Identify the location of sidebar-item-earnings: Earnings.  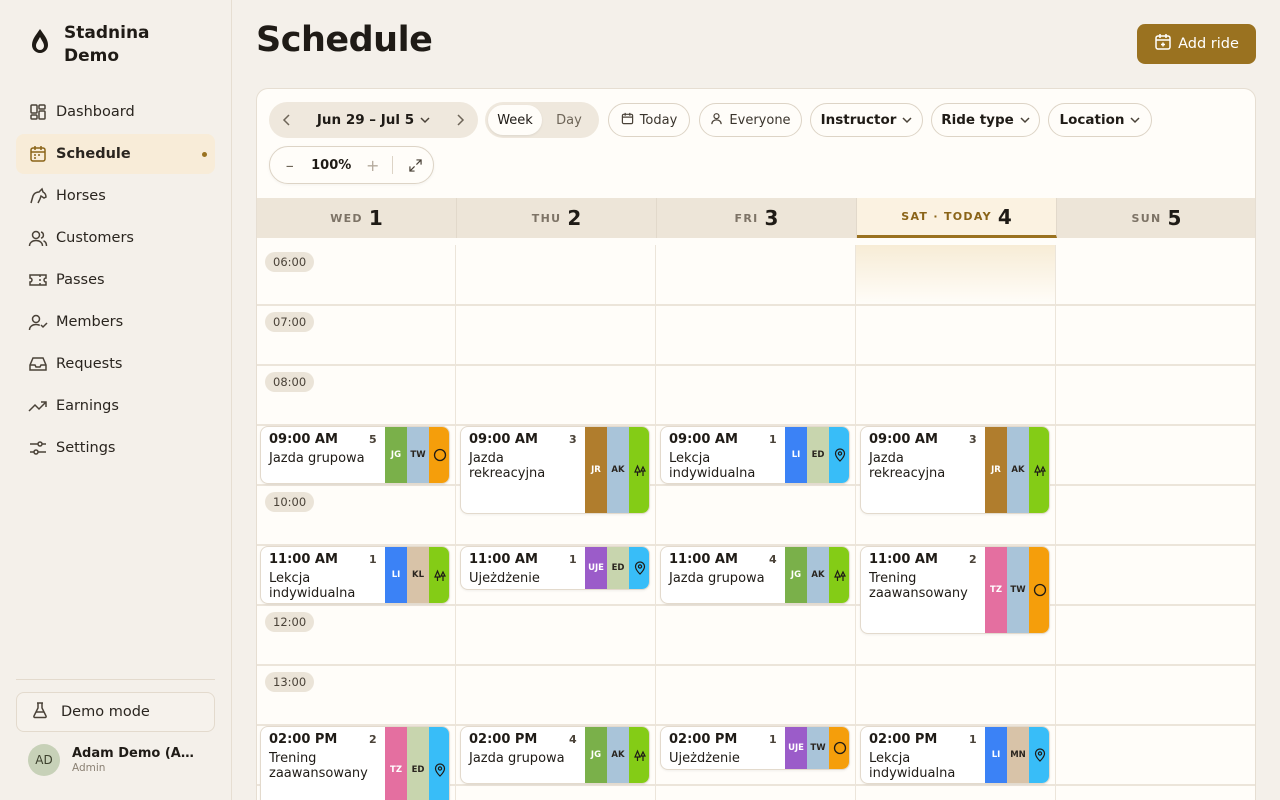
(115, 406).